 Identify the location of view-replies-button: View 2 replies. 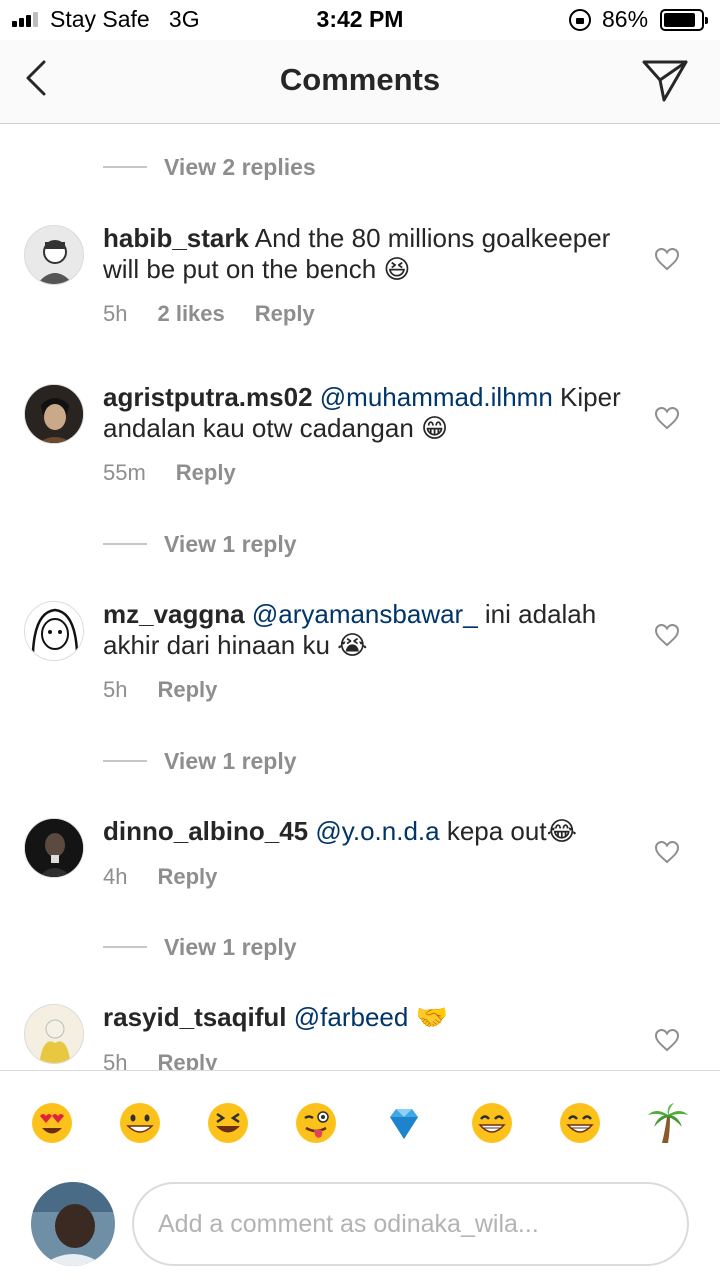
(209, 167).